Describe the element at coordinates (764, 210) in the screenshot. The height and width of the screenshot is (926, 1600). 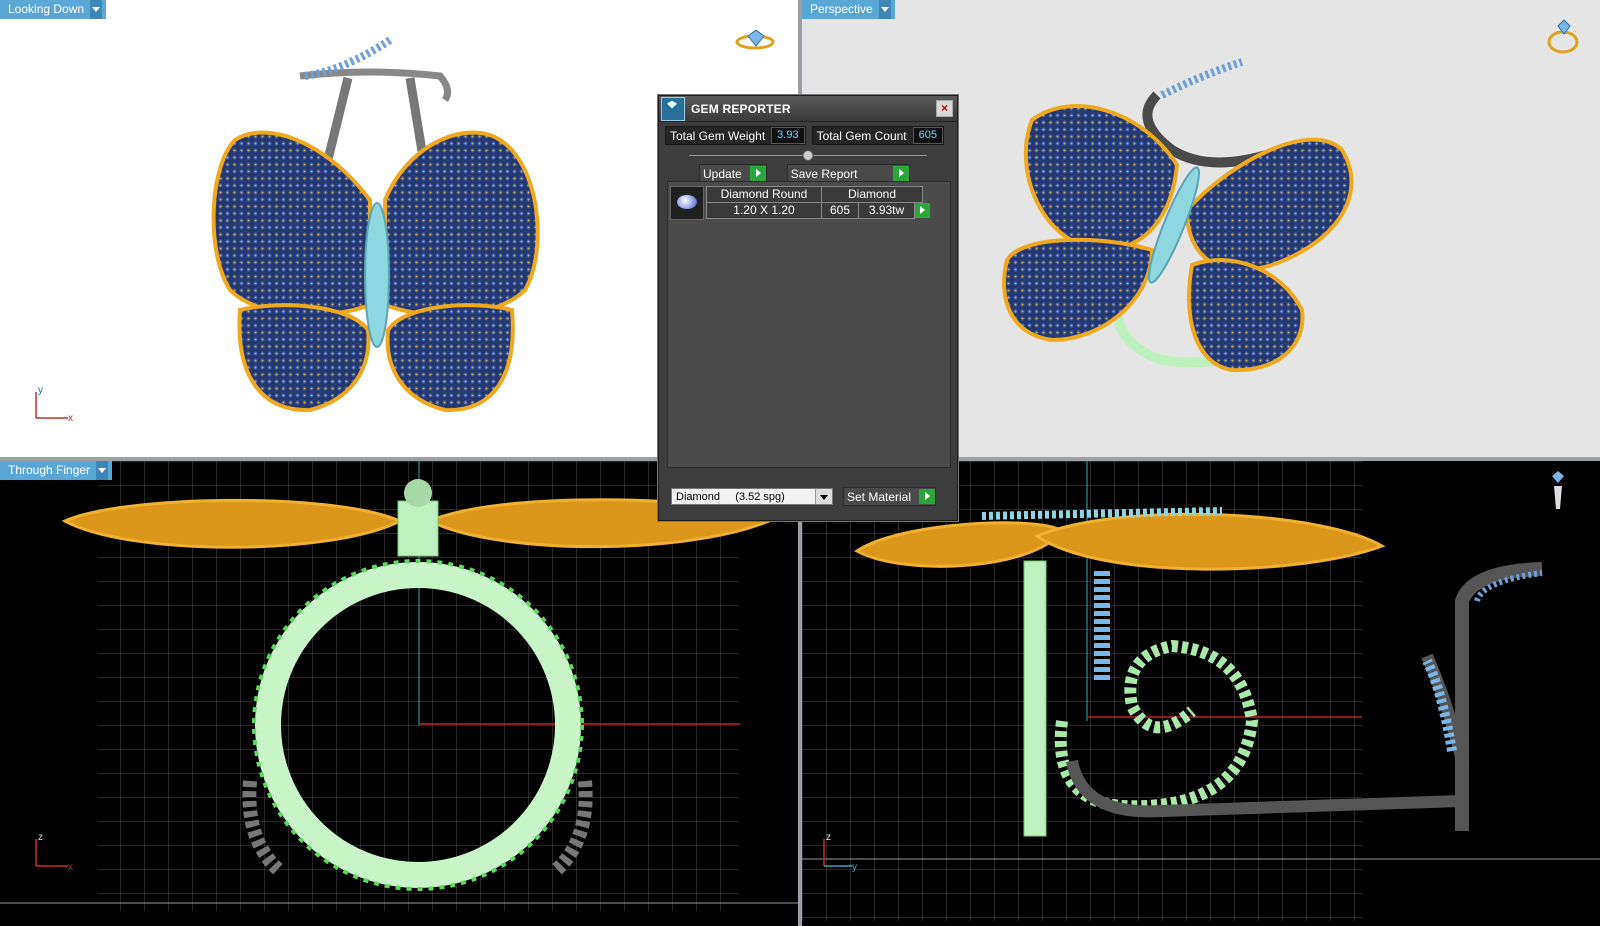
I see `gem-size: 1.20 X 1.20` at that location.